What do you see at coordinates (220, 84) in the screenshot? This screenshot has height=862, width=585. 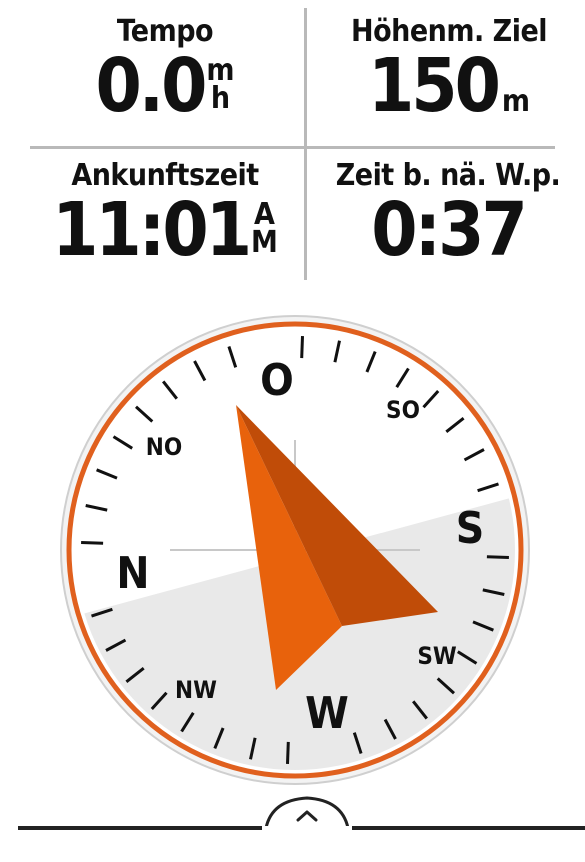 I see `speed-unit: mh` at bounding box center [220, 84].